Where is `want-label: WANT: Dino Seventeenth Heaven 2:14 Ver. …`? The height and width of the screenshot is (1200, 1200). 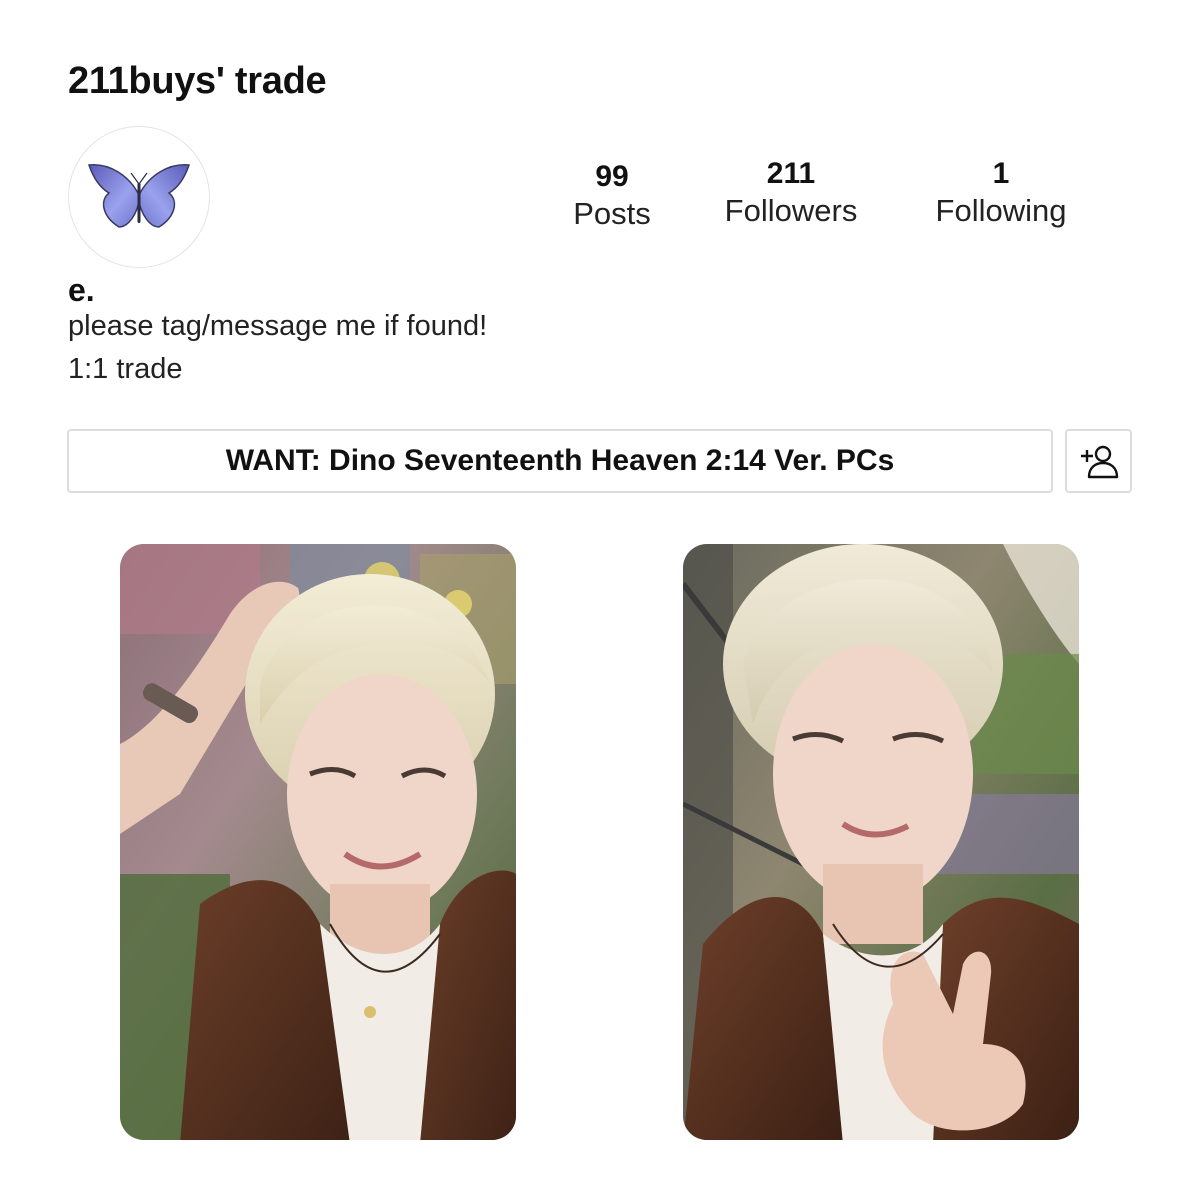 want-label: WANT: Dino Seventeenth Heaven 2:14 Ver. … is located at coordinates (560, 460).